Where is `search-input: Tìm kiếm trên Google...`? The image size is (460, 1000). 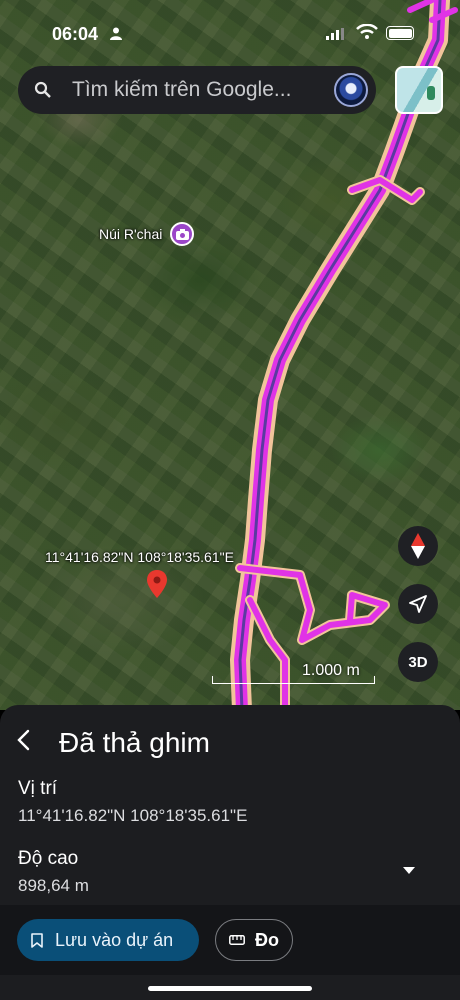 search-input: Tìm kiếm trên Google... is located at coordinates (181, 90).